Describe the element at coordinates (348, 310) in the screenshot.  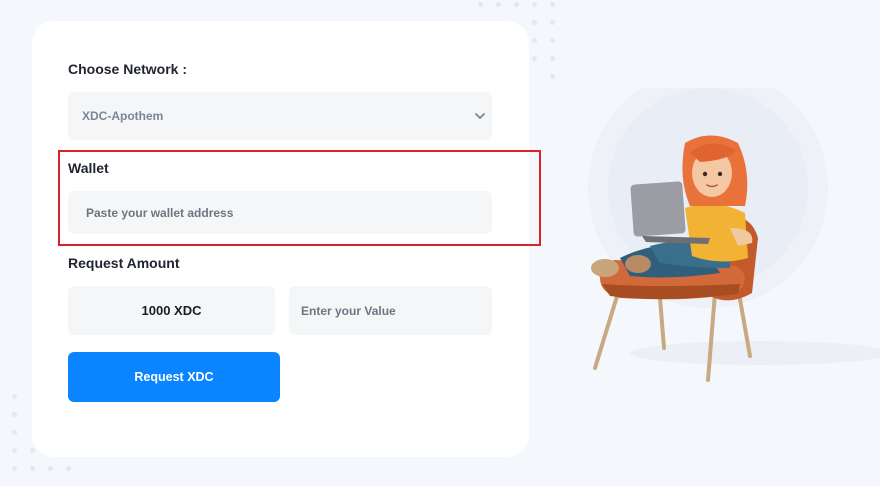
I see `amount-placeholder: Enter your Value` at that location.